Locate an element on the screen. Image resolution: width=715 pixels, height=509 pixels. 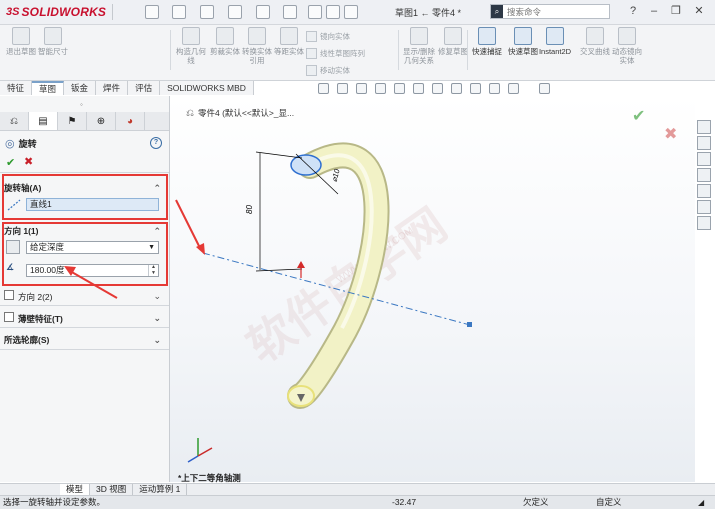
bottom-tabs: 模型 3D 视图 运动算例 1 is located at coordinates (357, 489).